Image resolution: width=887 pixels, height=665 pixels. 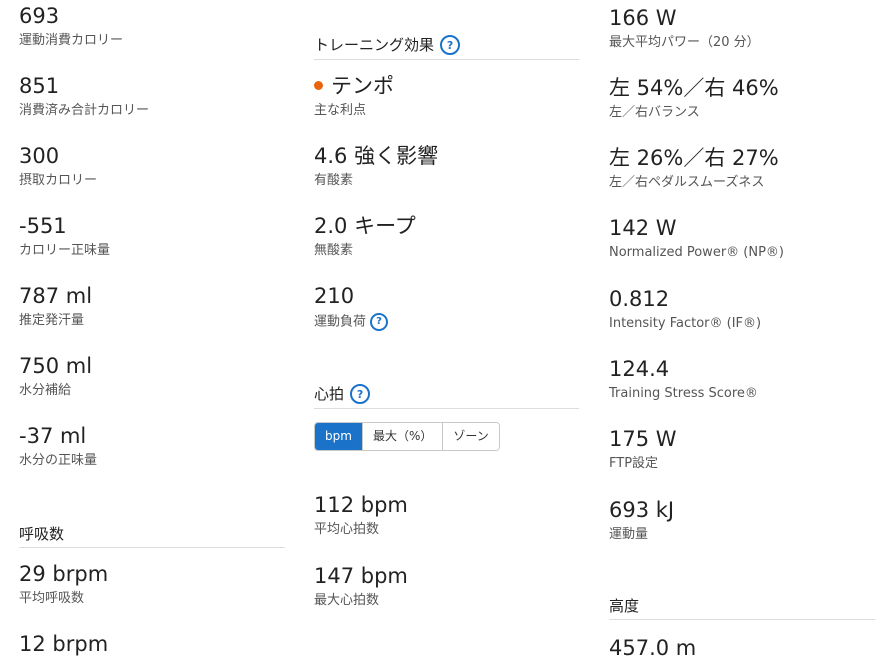 I want to click on stat-value: 0.812, so click(x=639, y=299).